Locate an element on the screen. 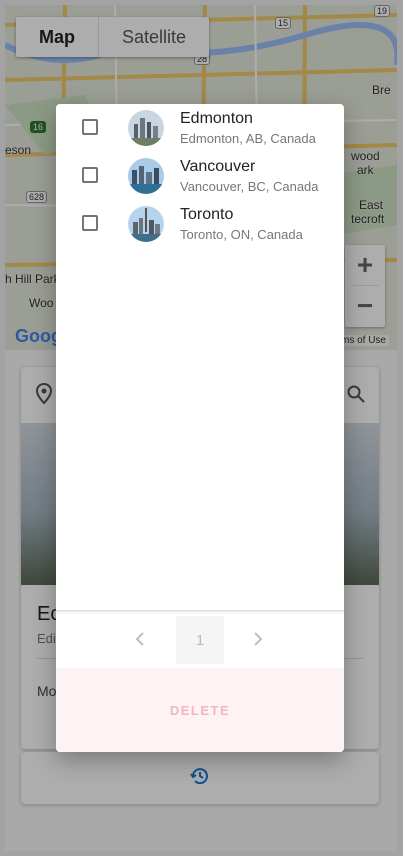 This screenshot has height=856, width=403. dialog-actions: DELETE is located at coordinates (200, 710).